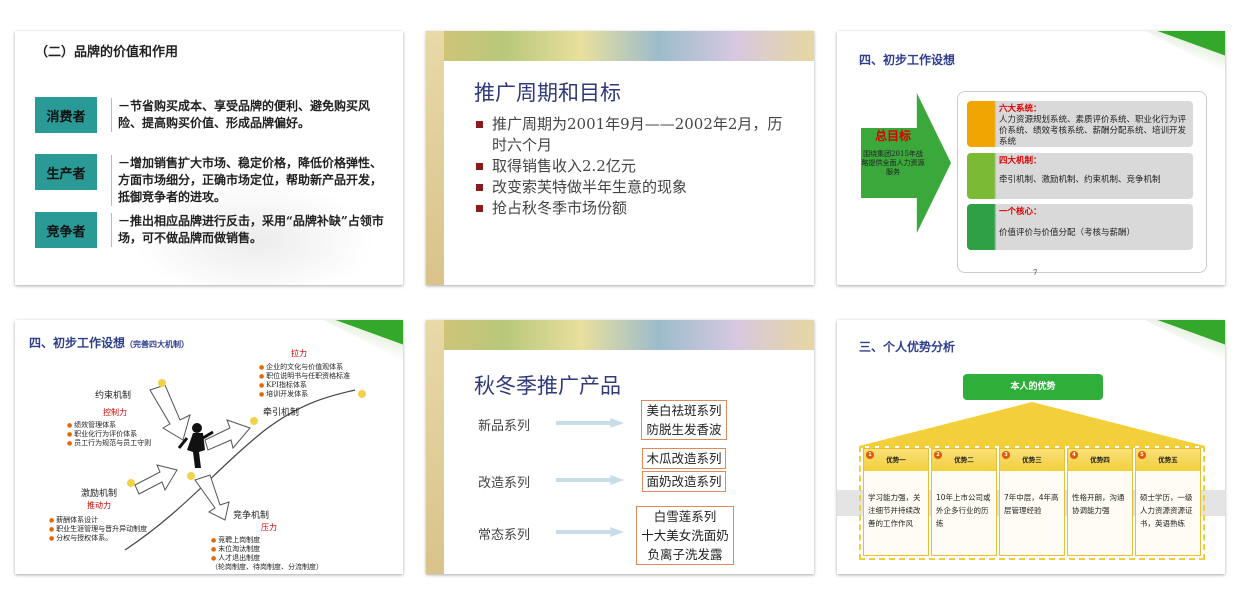  Describe the element at coordinates (504, 535) in the screenshot. I see `category-regular: 常态系列` at that location.